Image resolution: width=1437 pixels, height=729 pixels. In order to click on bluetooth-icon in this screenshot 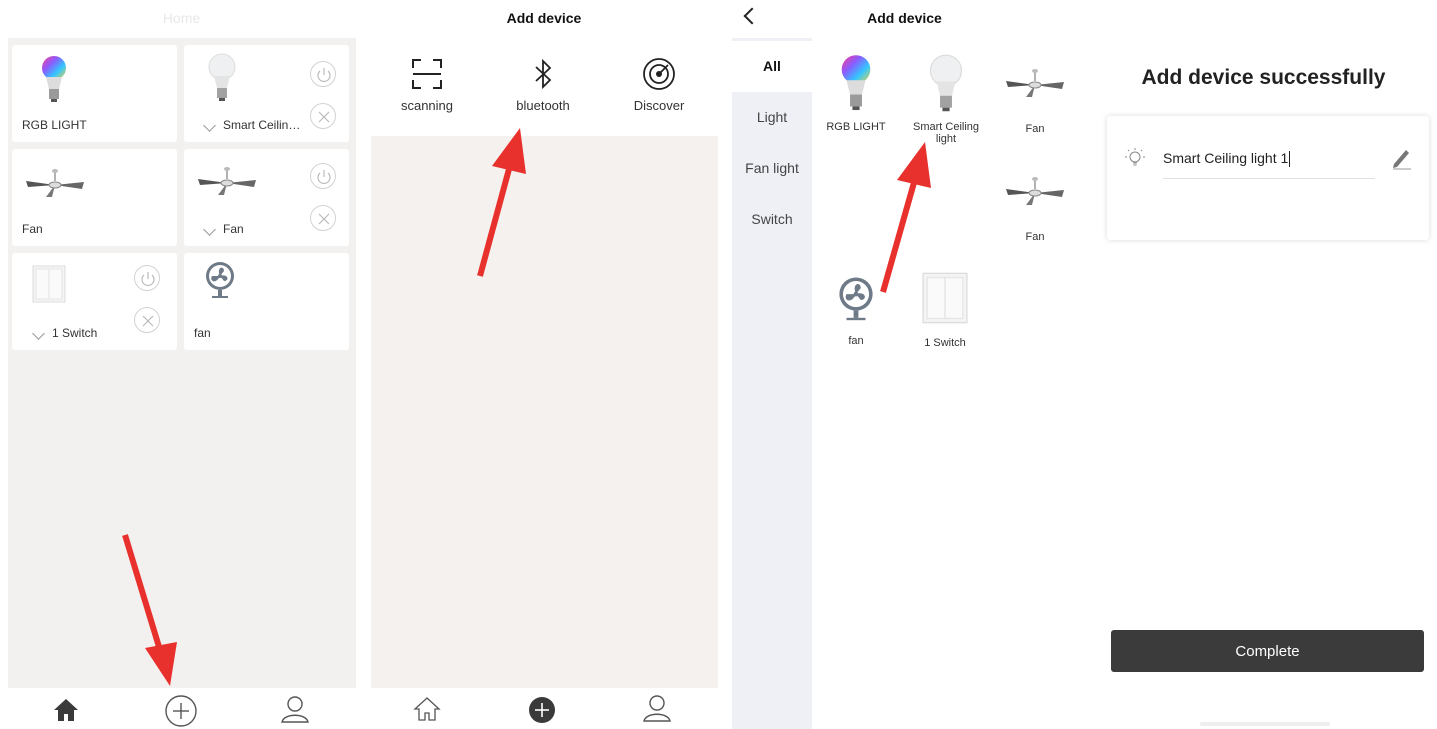, I will do `click(543, 74)`.